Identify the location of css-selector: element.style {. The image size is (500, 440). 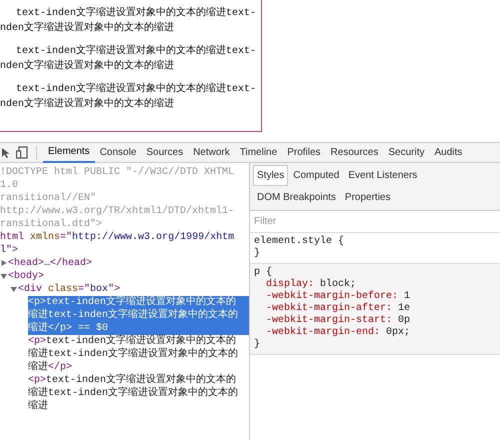
(299, 242).